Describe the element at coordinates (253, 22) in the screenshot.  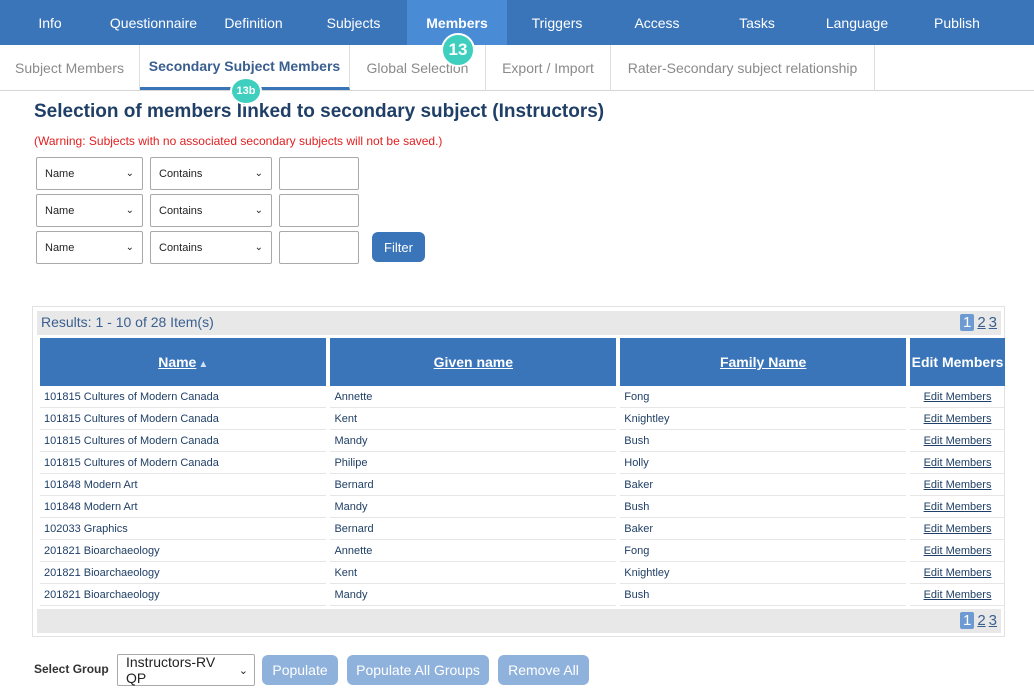
I see `tab-definition: Definition` at that location.